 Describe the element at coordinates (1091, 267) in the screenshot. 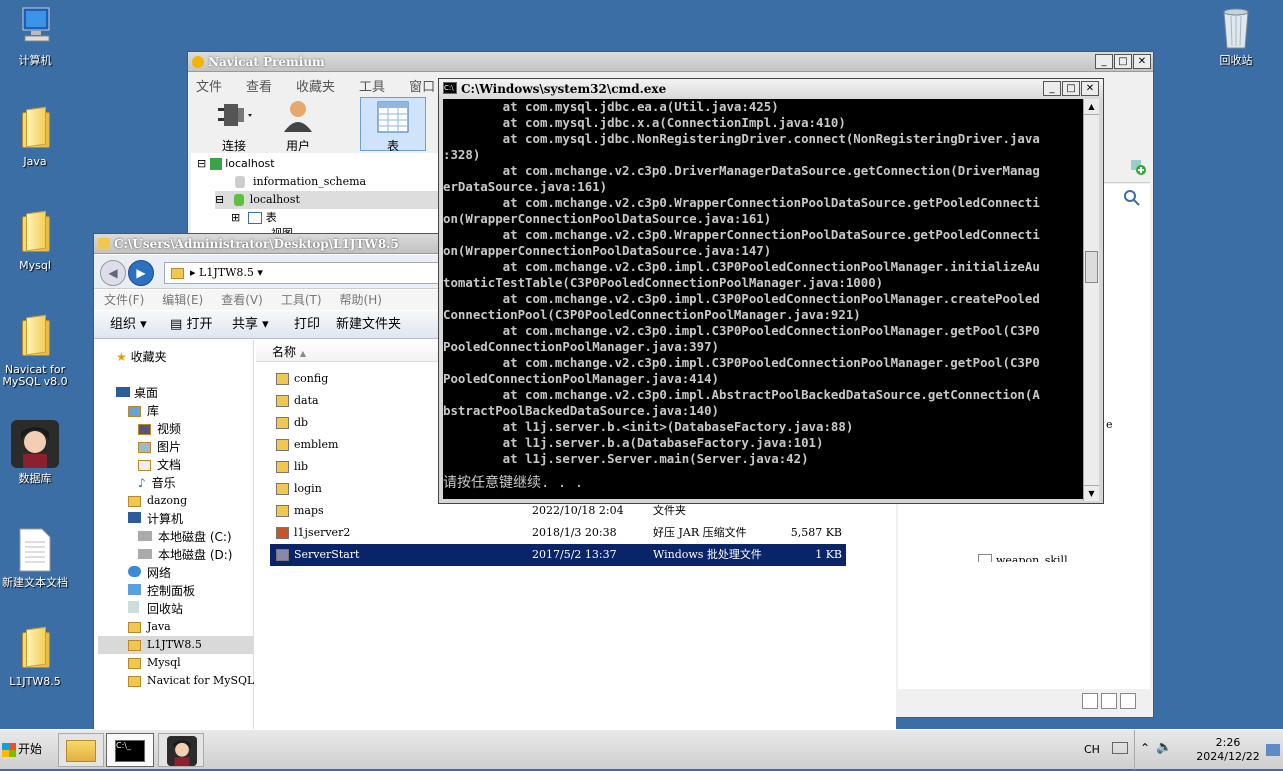

I see `scroll-thumb` at that location.